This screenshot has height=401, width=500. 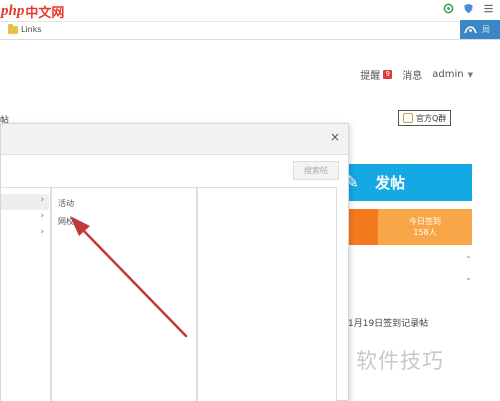 I want to click on browser-topbar: php 中文网, so click(x=250, y=11).